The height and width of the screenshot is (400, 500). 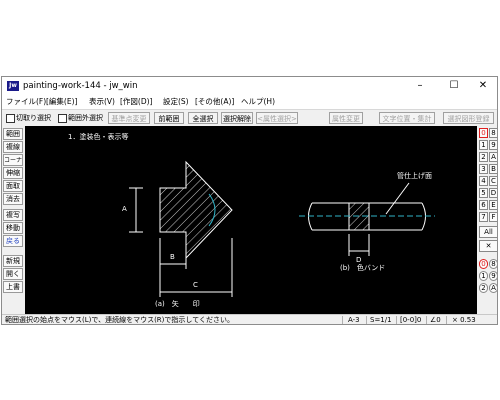 What do you see at coordinates (483, 193) in the screenshot?
I see `layer-5-button: 5` at bounding box center [483, 193].